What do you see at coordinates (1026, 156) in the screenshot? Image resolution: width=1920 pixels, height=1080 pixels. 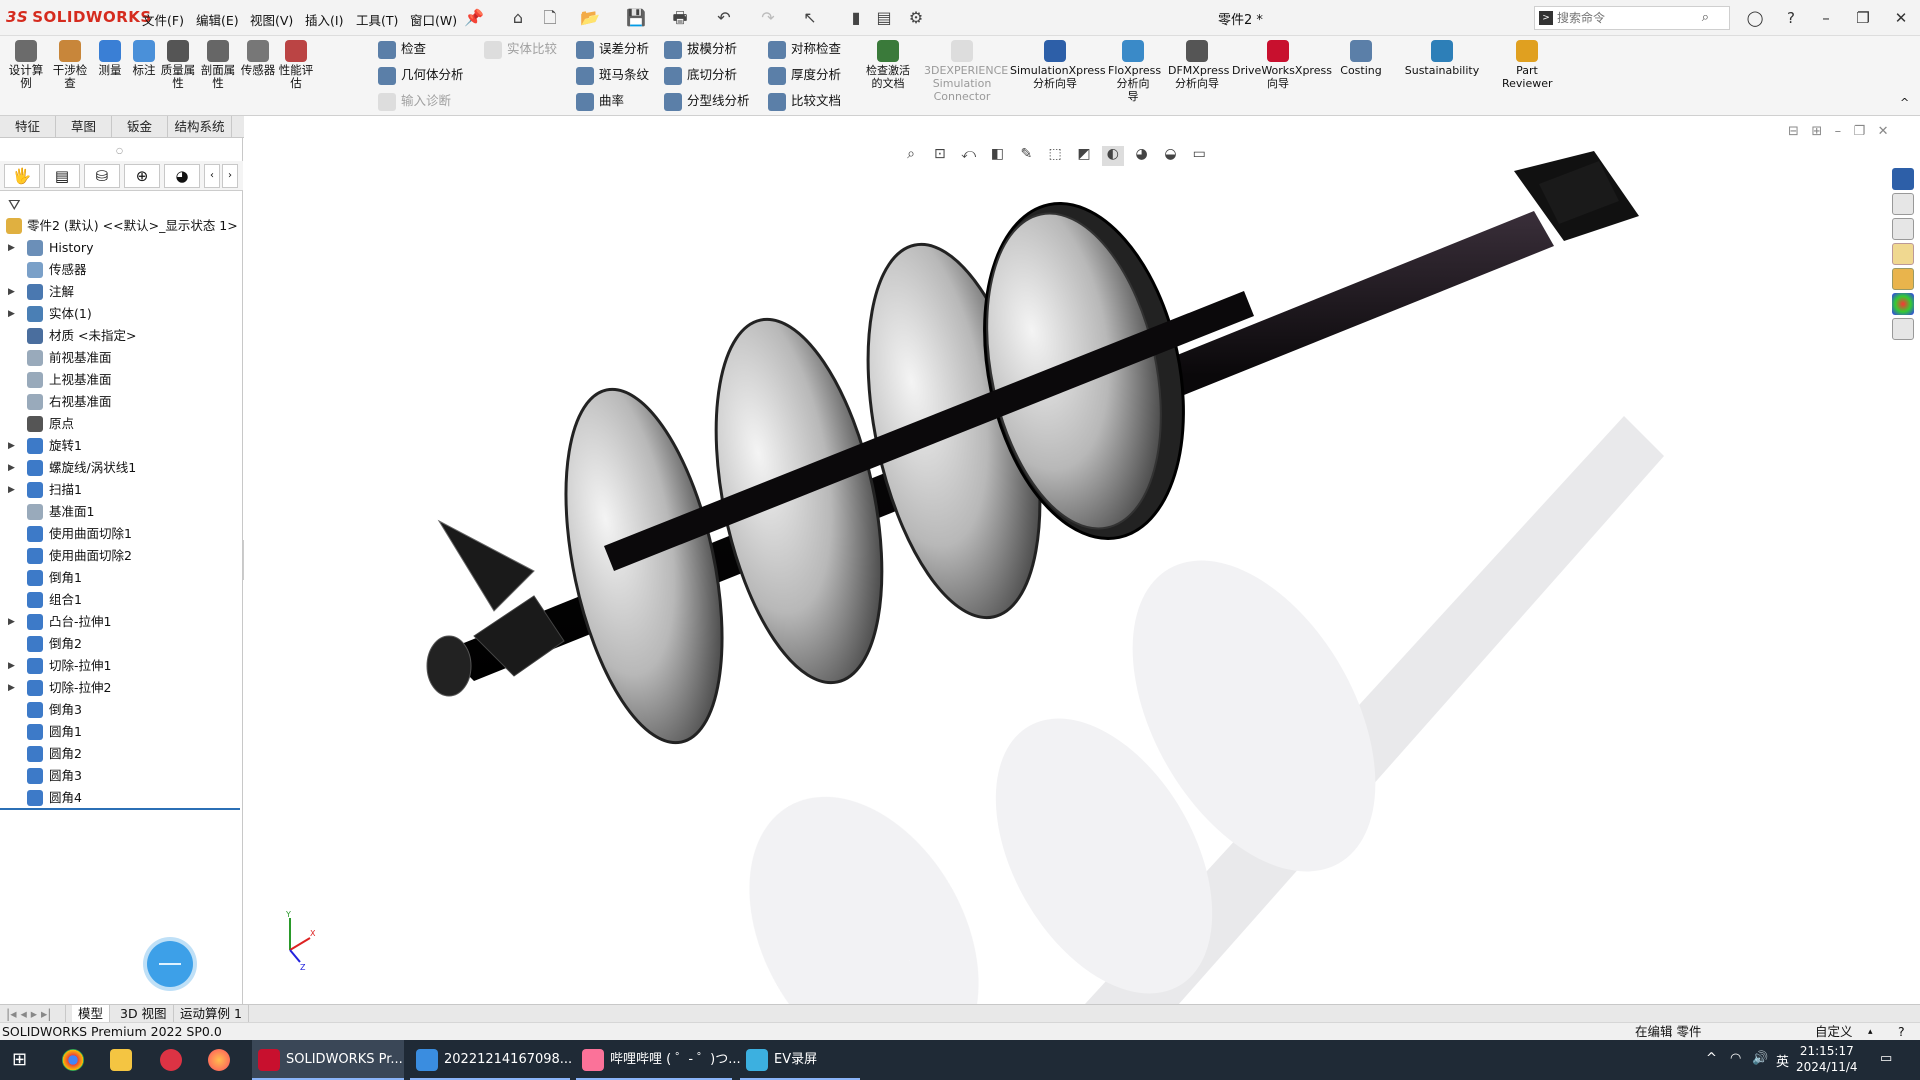 I see `dynamic-annotation-icon: ✎` at bounding box center [1026, 156].